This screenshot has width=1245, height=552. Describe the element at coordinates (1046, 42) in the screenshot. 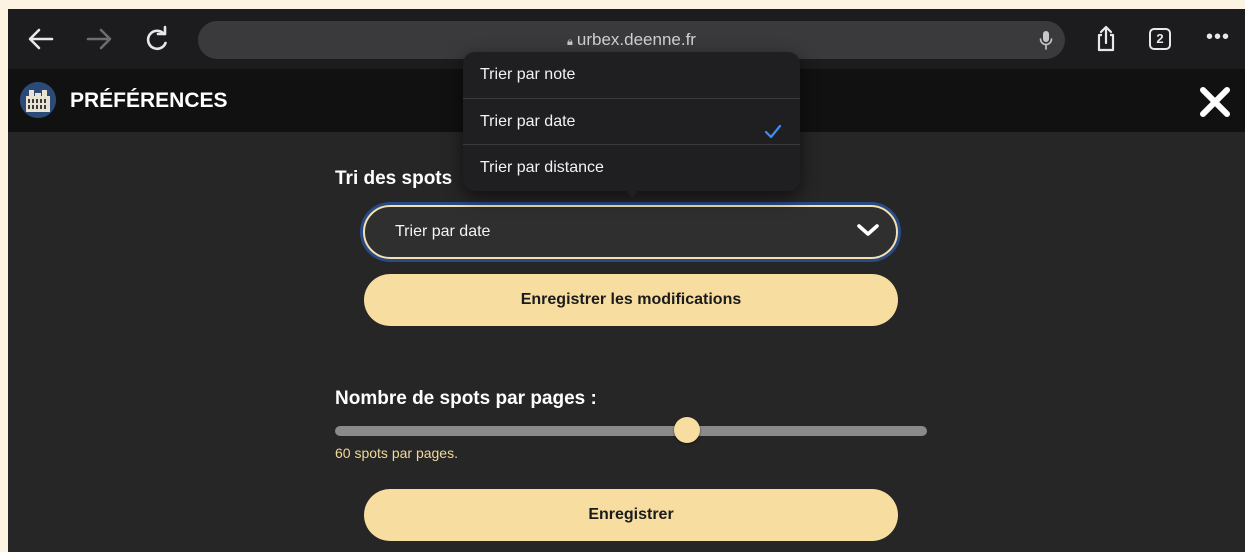

I see `microphone-icon` at that location.